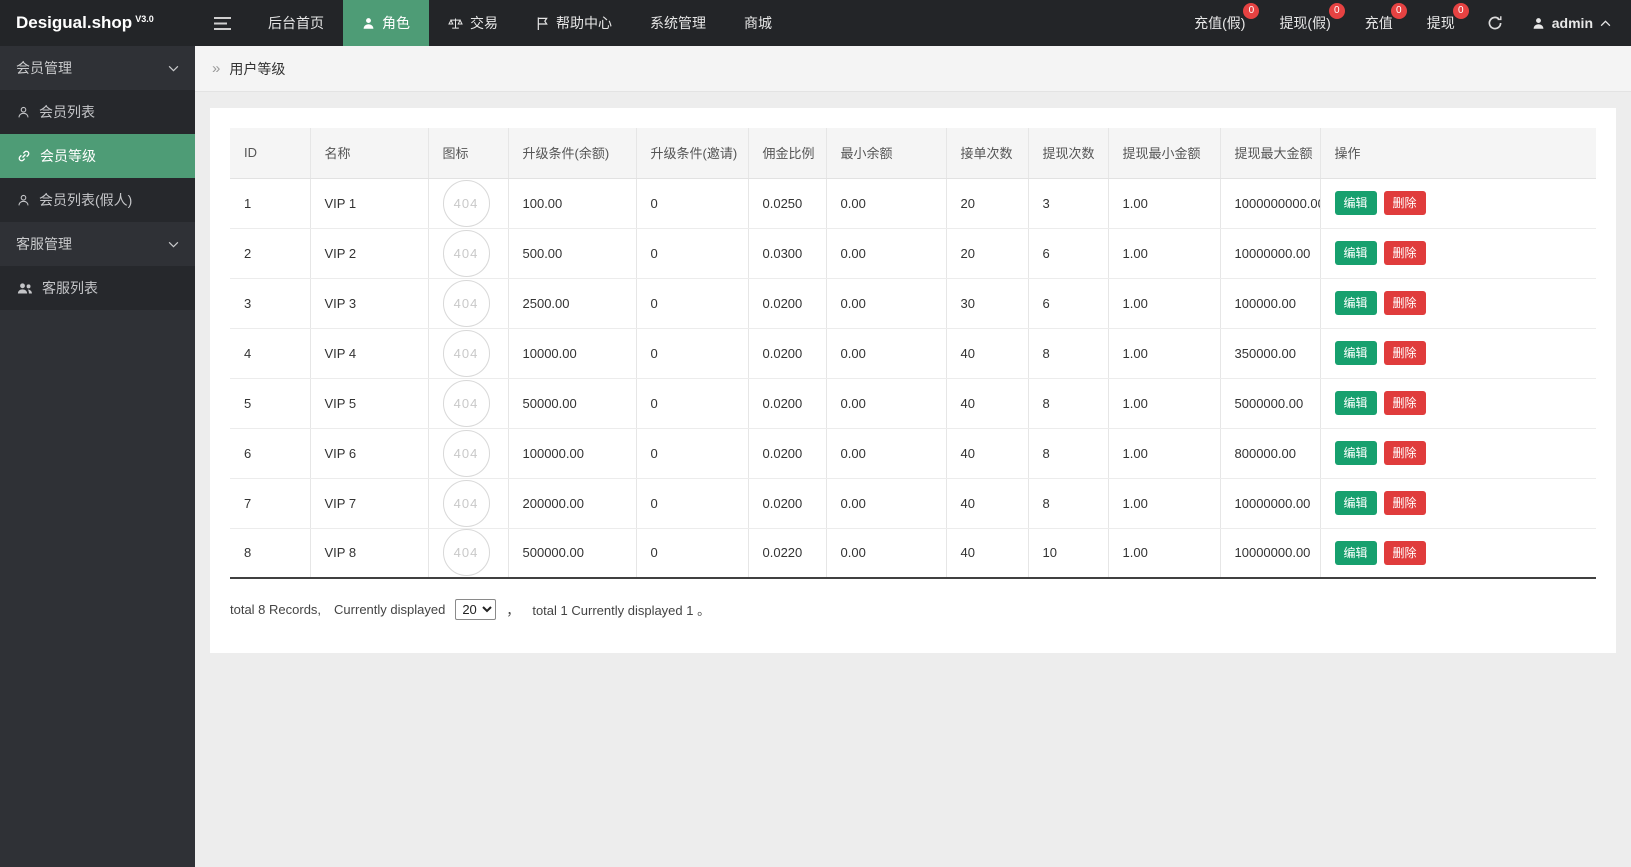 The height and width of the screenshot is (867, 1631). I want to click on column-header: 升级条件(邀请), so click(691, 153).